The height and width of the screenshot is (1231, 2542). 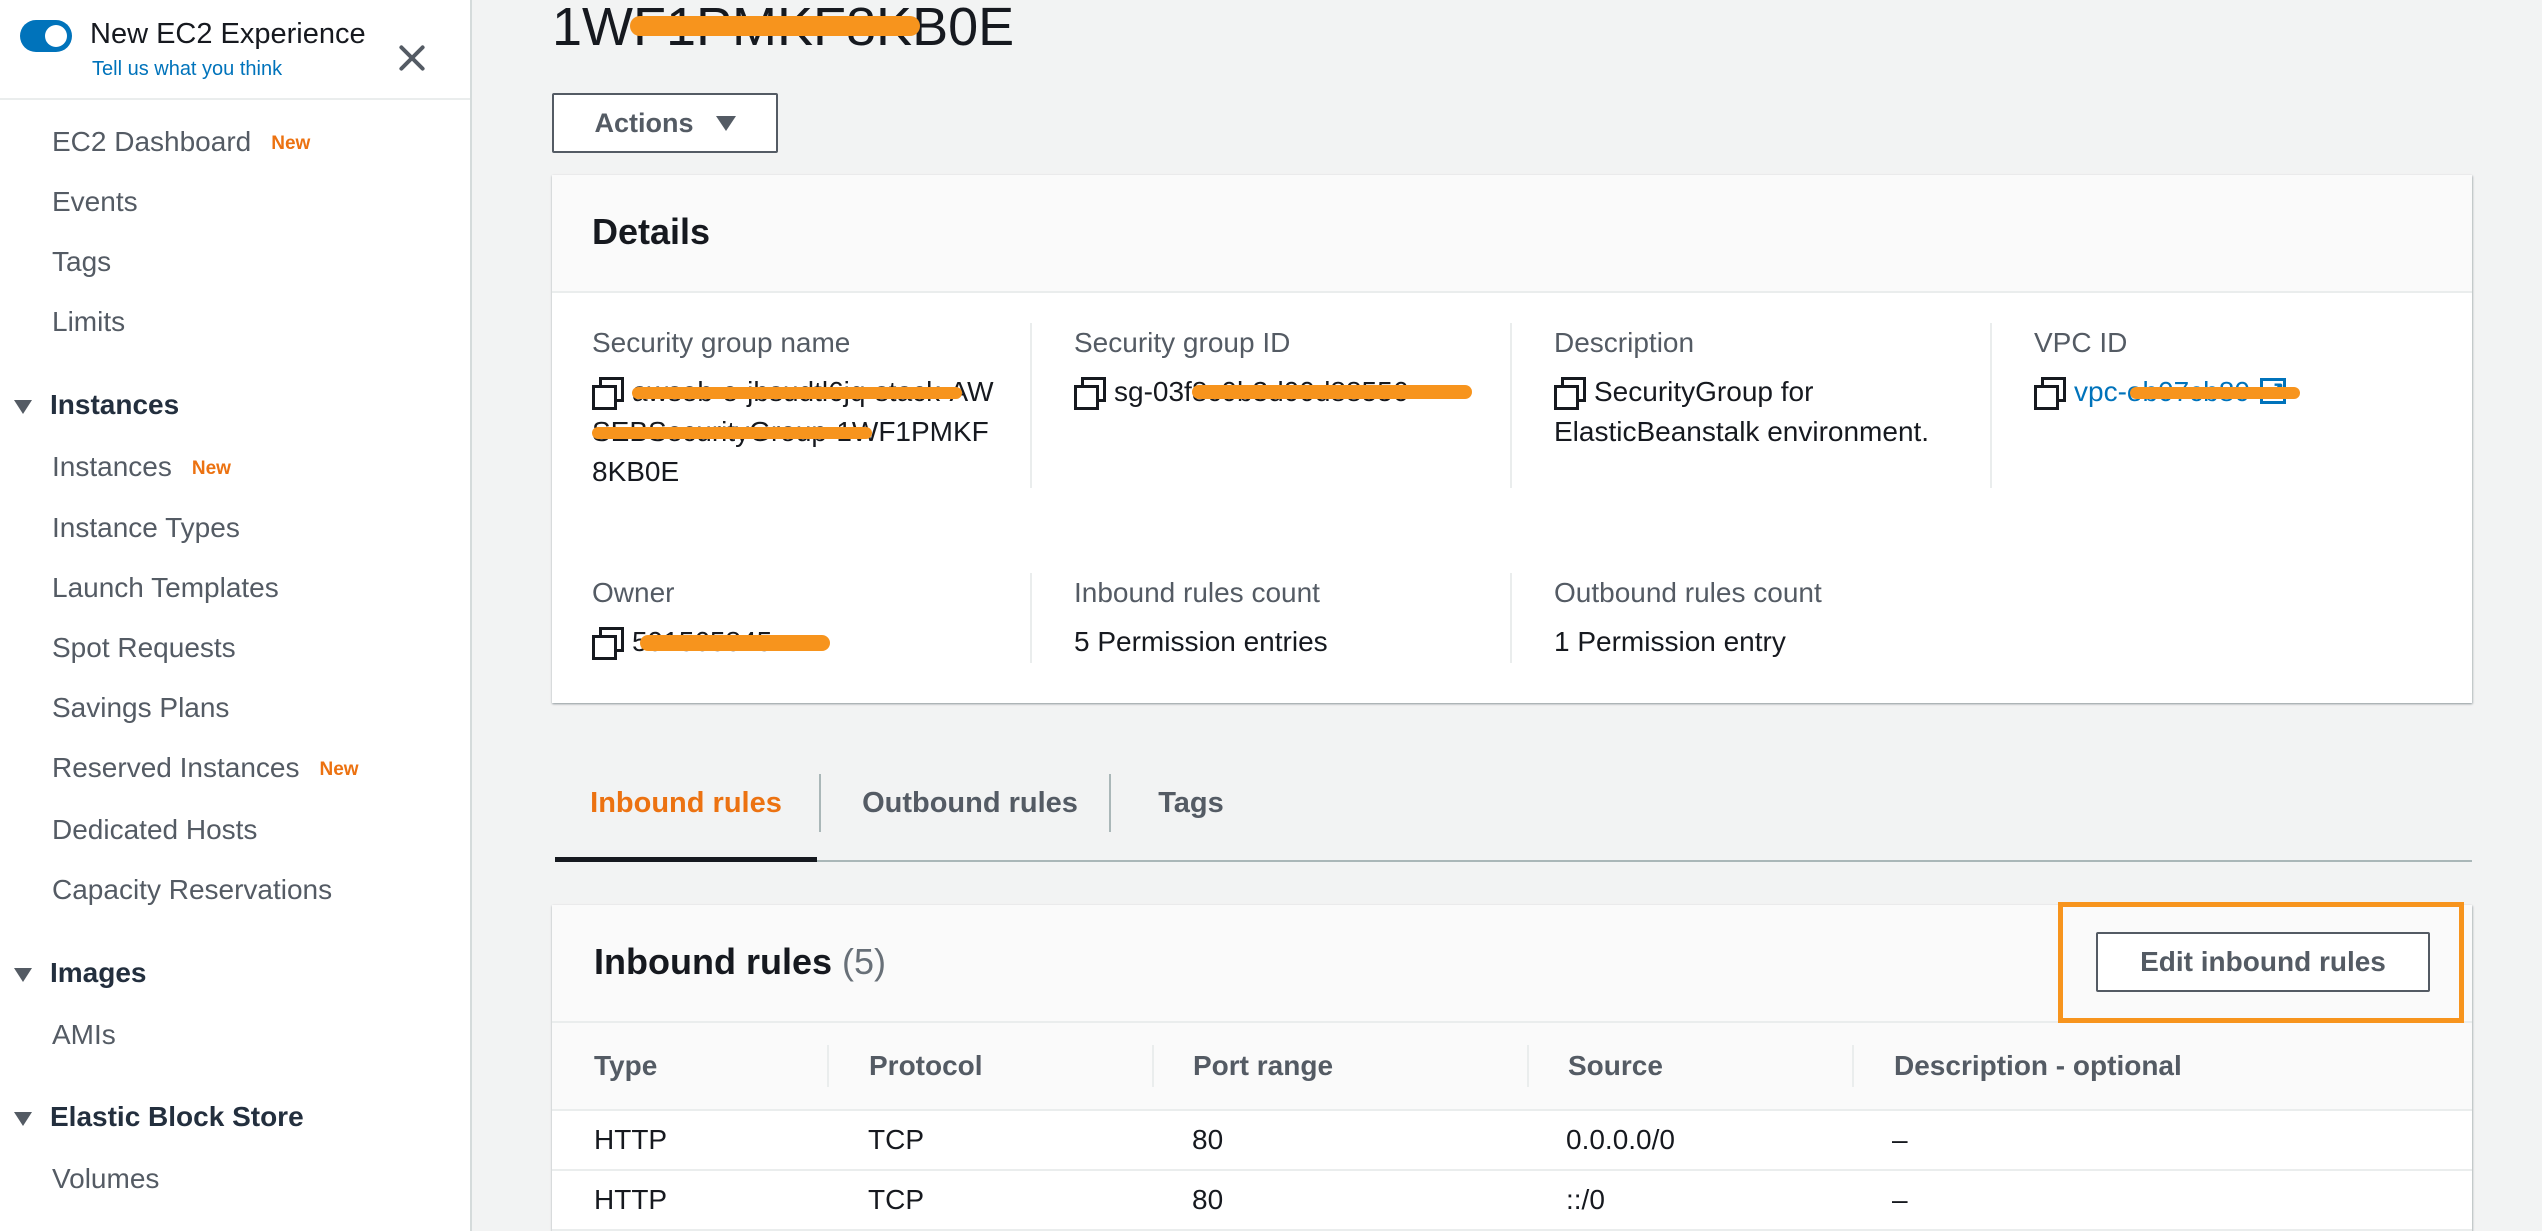 What do you see at coordinates (713, 961) in the screenshot?
I see `inbound-rules-title-text: Inbound rules` at bounding box center [713, 961].